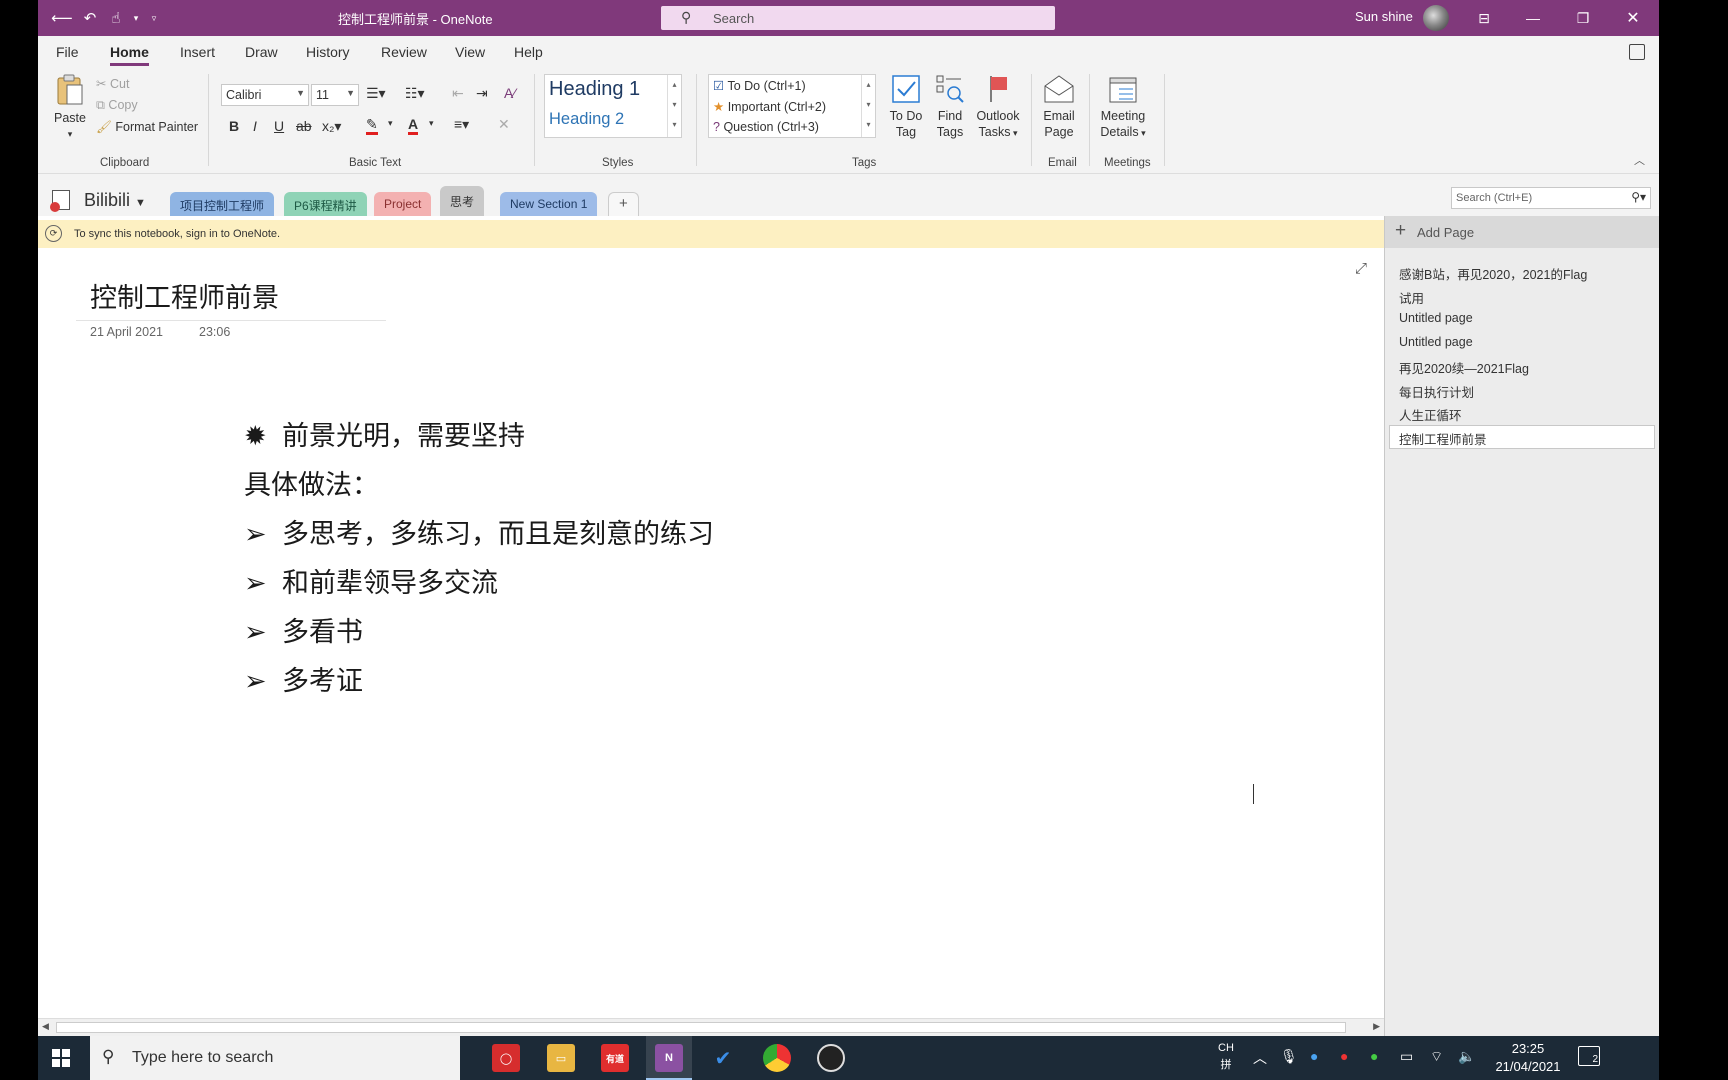 This screenshot has height=1080, width=1728. I want to click on subscript-icon: x₂▾, so click(331, 126).